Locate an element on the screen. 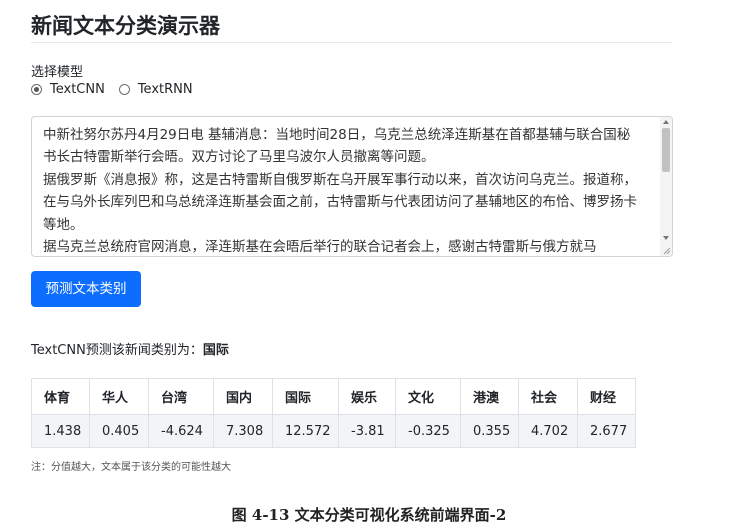 The width and height of the screenshot is (738, 529). table-cell: 2.677 is located at coordinates (606, 431).